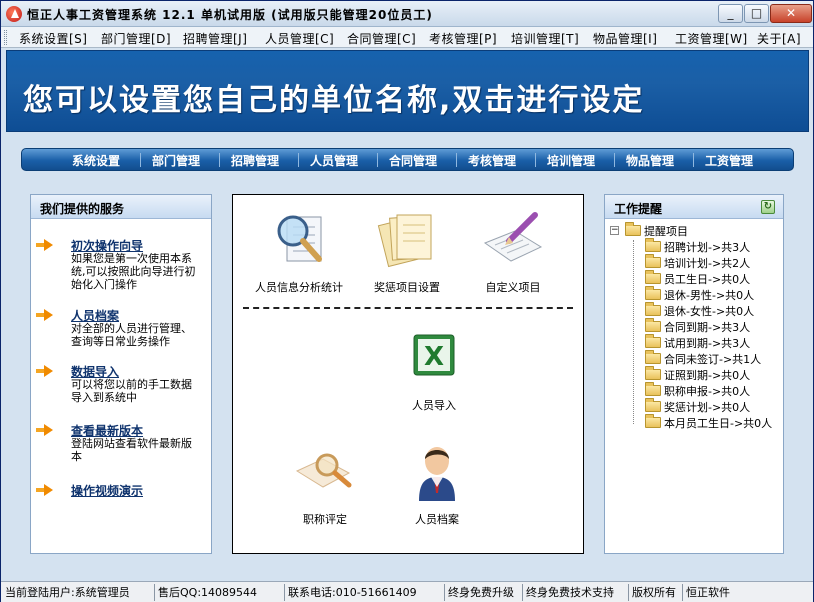  Describe the element at coordinates (707, 247) in the screenshot. I see `reminder-label: 招聘计划->共3人` at that location.